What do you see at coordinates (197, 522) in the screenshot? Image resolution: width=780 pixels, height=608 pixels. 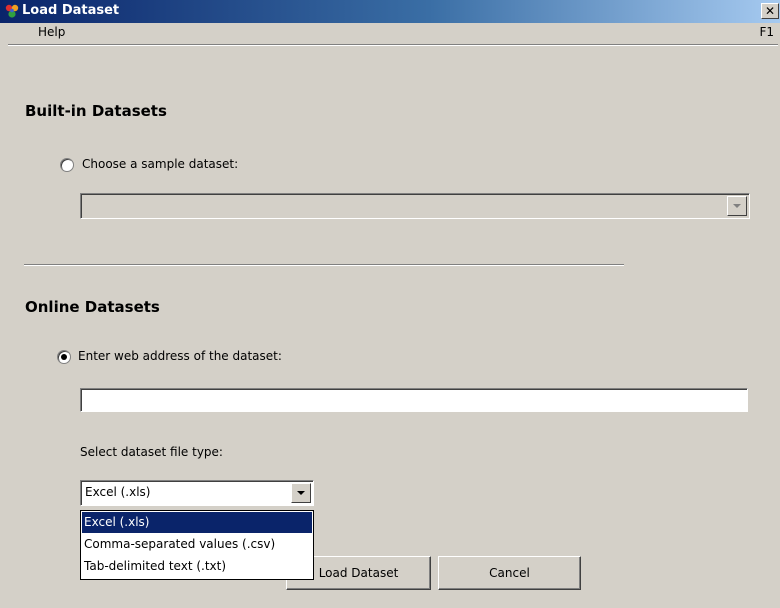 I see `dropdown-option-xls: Excel (.xls)` at bounding box center [197, 522].